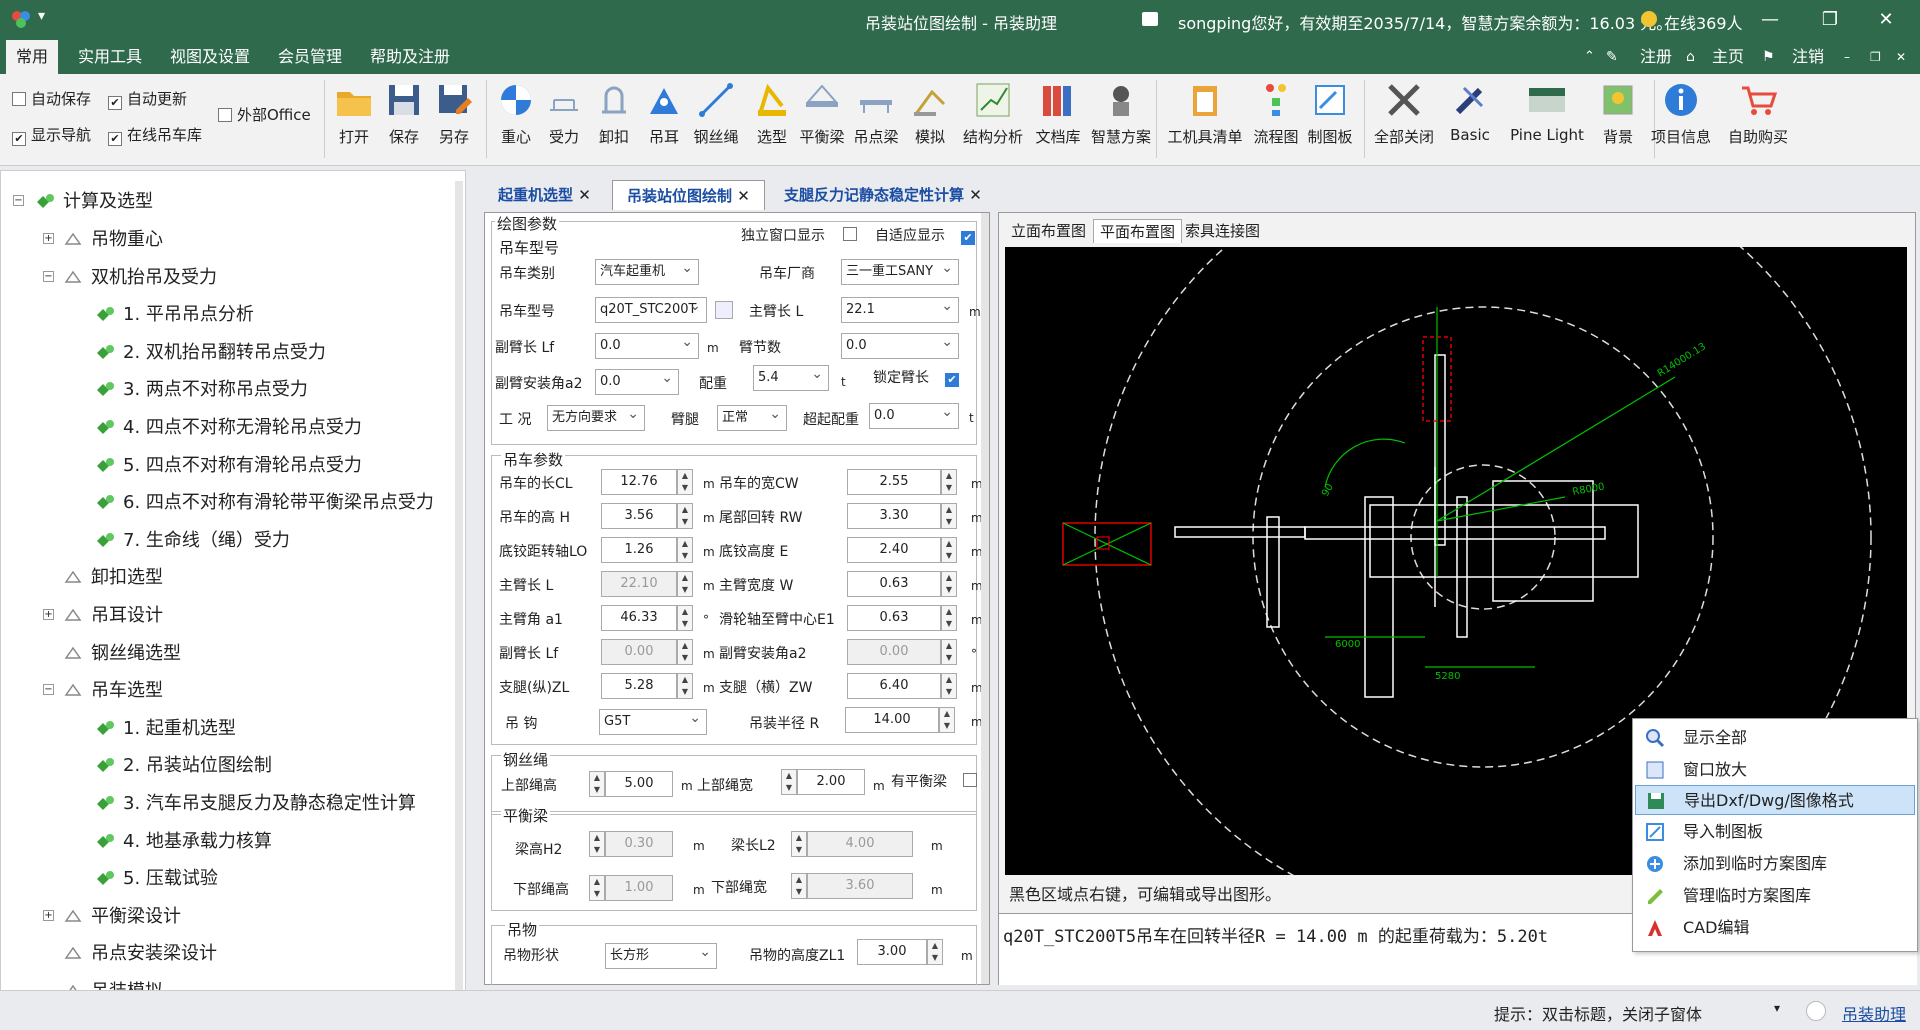  I want to click on status-dropdown-icon: ▾, so click(1777, 1008).